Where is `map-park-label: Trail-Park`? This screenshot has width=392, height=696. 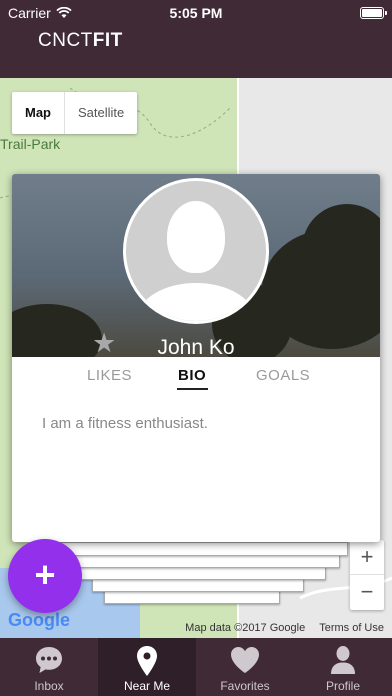 map-park-label: Trail-Park is located at coordinates (30, 144).